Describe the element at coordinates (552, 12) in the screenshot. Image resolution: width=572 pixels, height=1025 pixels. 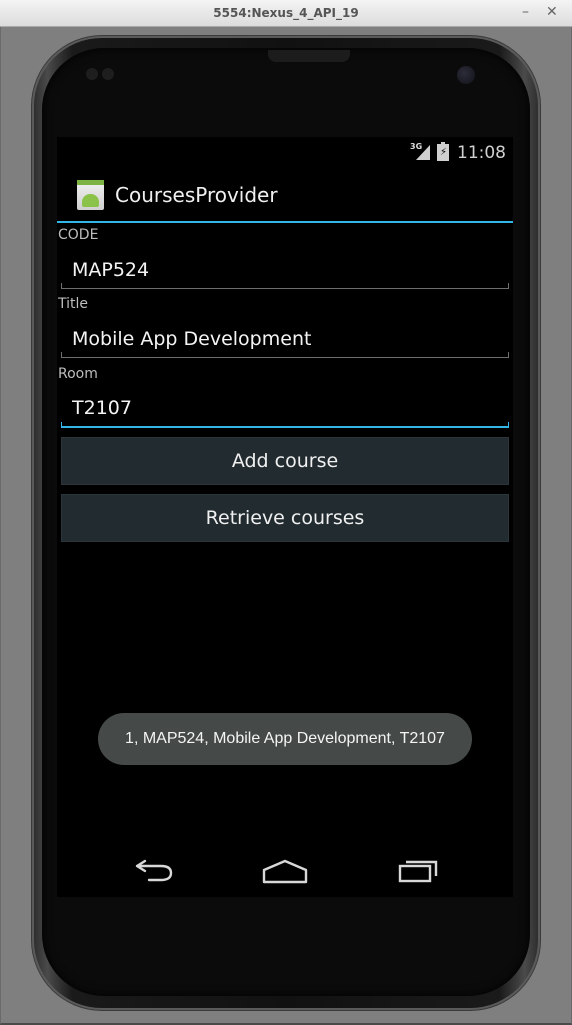
I see `close-button: ✕` at that location.